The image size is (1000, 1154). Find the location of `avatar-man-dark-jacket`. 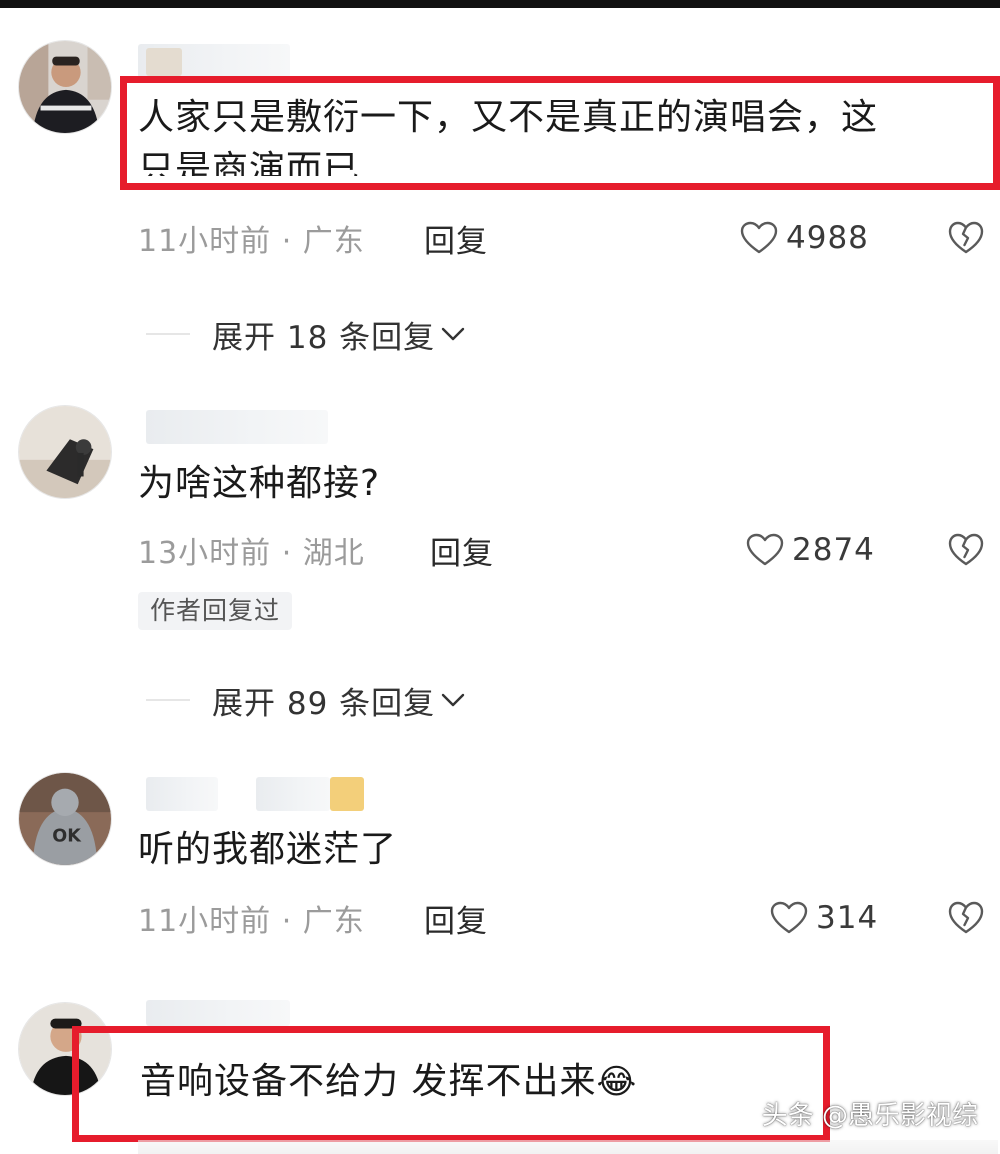

avatar-man-dark-jacket is located at coordinates (65, 87).